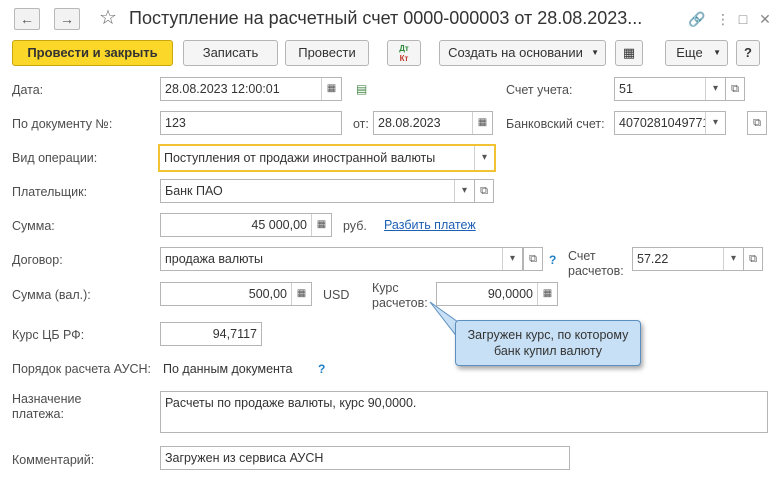 This screenshot has height=479, width=782. What do you see at coordinates (723, 19) in the screenshot?
I see `more-vertical-icon: ⋮` at bounding box center [723, 19].